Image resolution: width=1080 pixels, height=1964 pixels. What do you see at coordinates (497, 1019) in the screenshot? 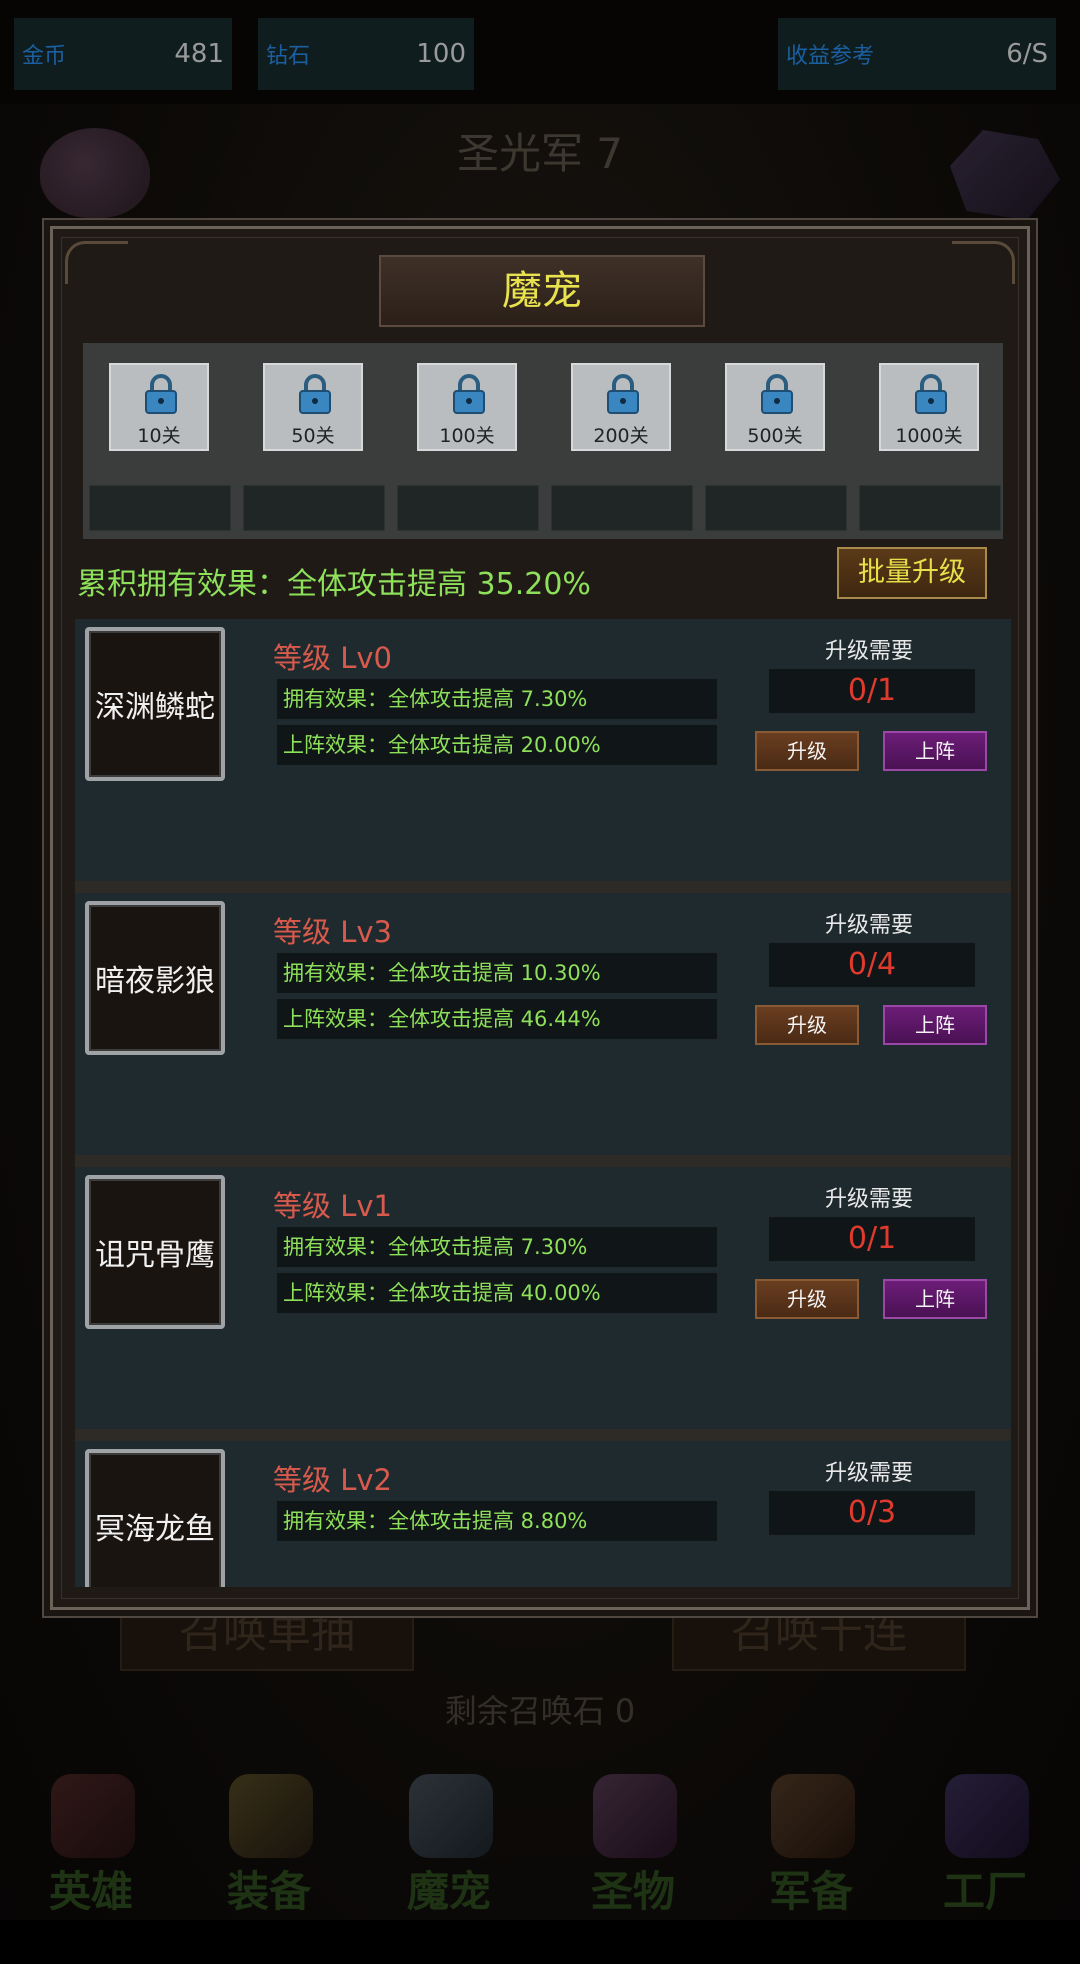
I see `deploy-effect: 上阵效果：全体攻击提高 46.44%` at bounding box center [497, 1019].